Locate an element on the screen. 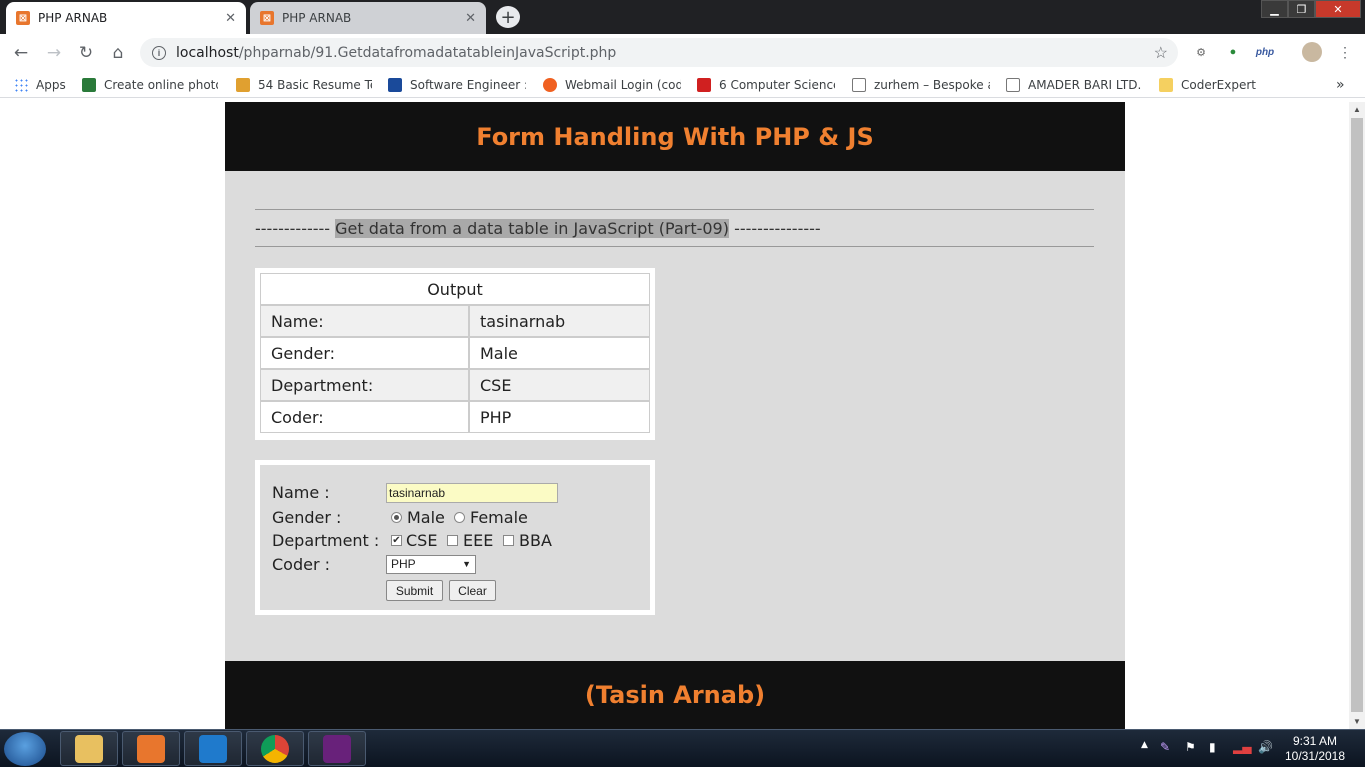 Image resolution: width=1365 pixels, height=767 pixels. scroll-down-icon: ▼ is located at coordinates (1357, 721).